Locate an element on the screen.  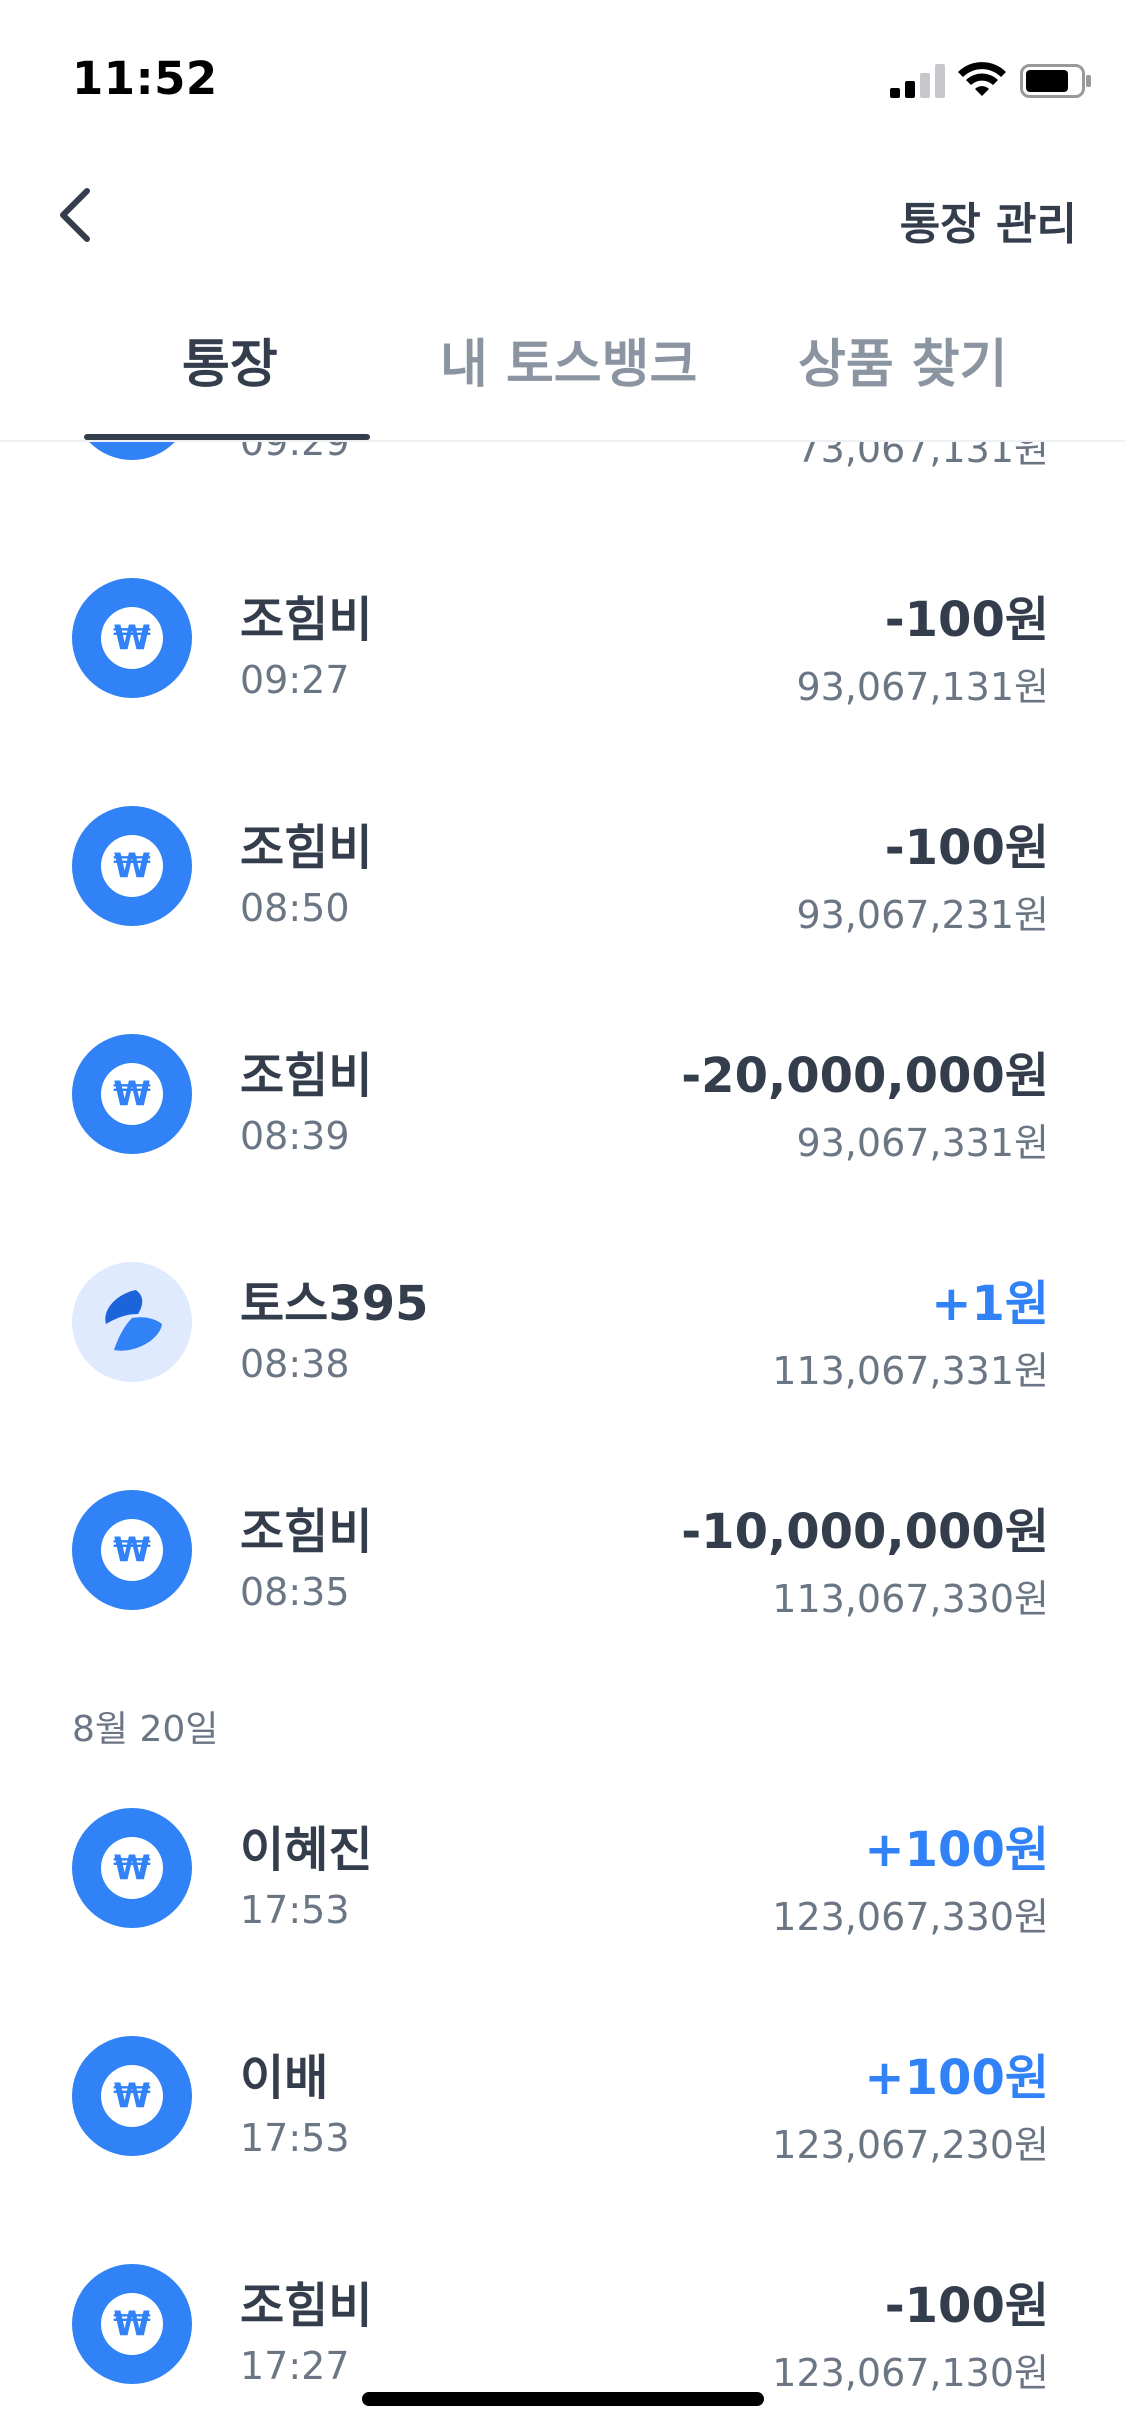
chevron-left-icon is located at coordinates (75, 215).